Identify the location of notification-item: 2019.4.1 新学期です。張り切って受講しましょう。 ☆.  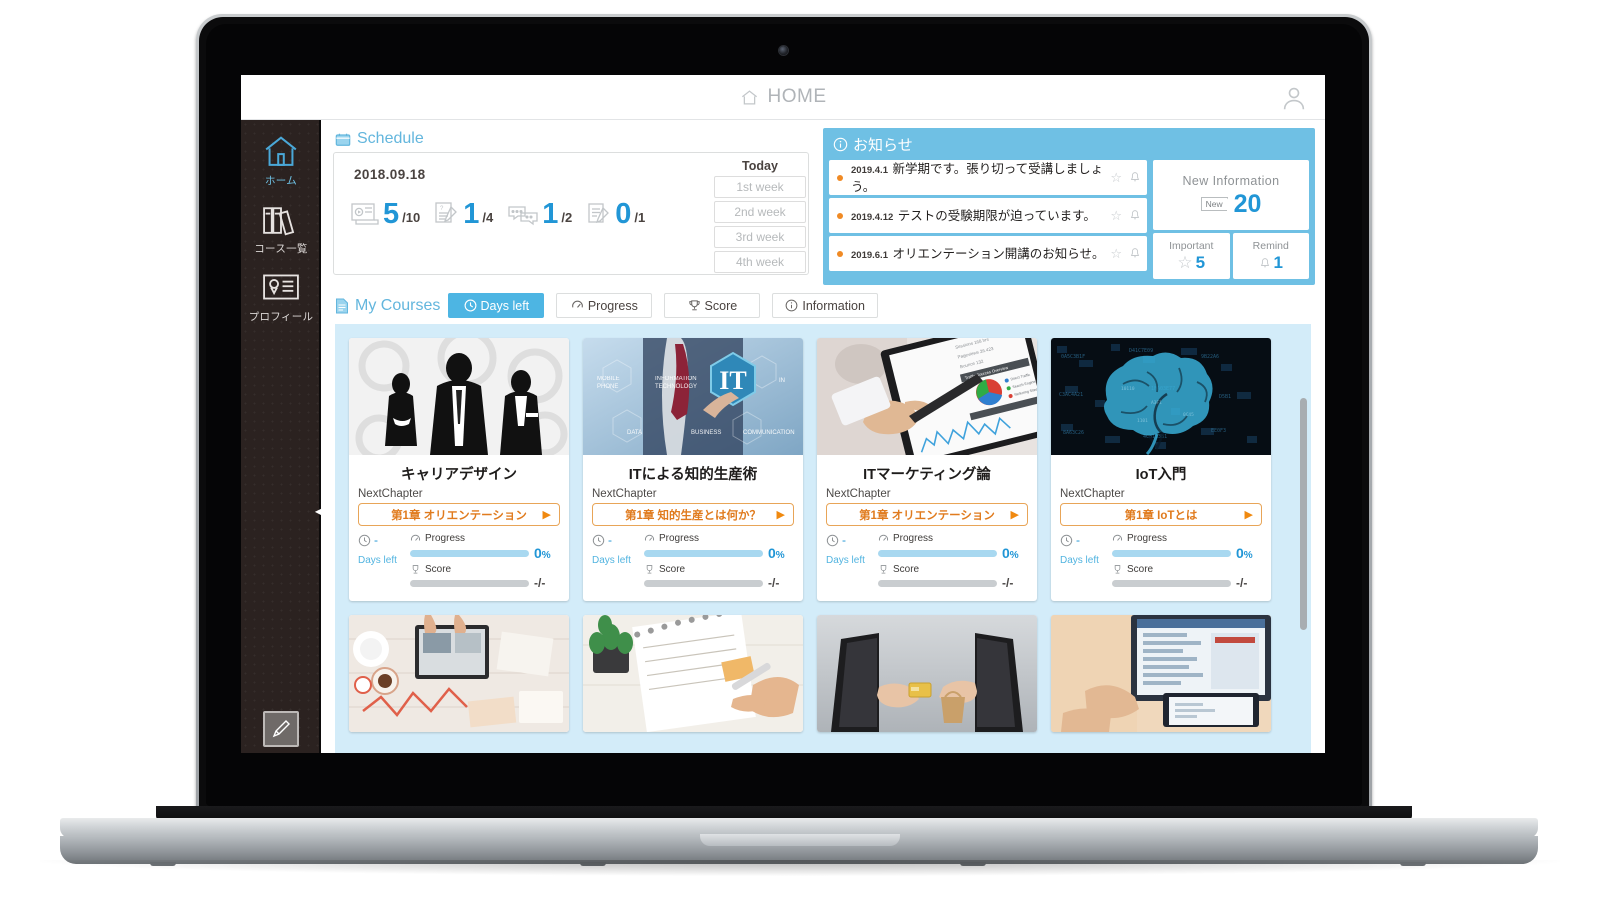
(988, 177).